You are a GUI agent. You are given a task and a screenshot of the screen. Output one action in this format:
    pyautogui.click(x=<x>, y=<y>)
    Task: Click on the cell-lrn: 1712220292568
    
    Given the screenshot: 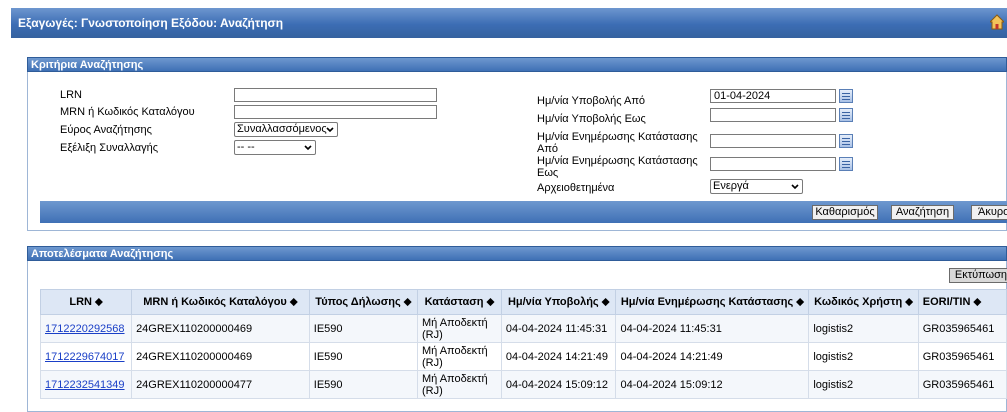 What is the action you would take?
    pyautogui.click(x=86, y=328)
    